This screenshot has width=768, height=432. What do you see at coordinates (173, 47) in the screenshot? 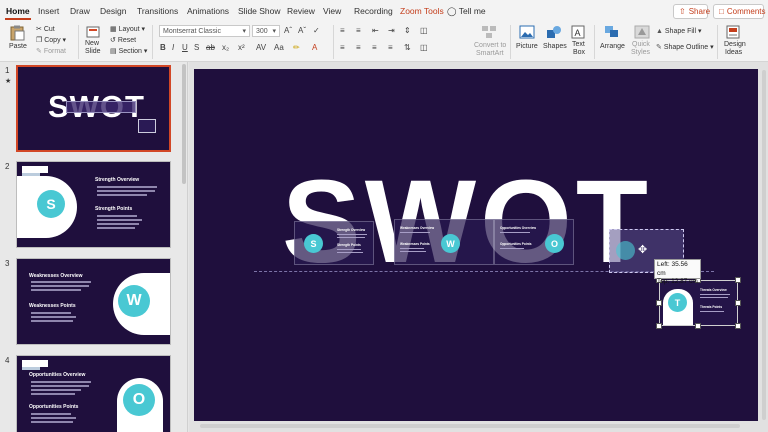
I see `italic-icon: I` at bounding box center [173, 47].